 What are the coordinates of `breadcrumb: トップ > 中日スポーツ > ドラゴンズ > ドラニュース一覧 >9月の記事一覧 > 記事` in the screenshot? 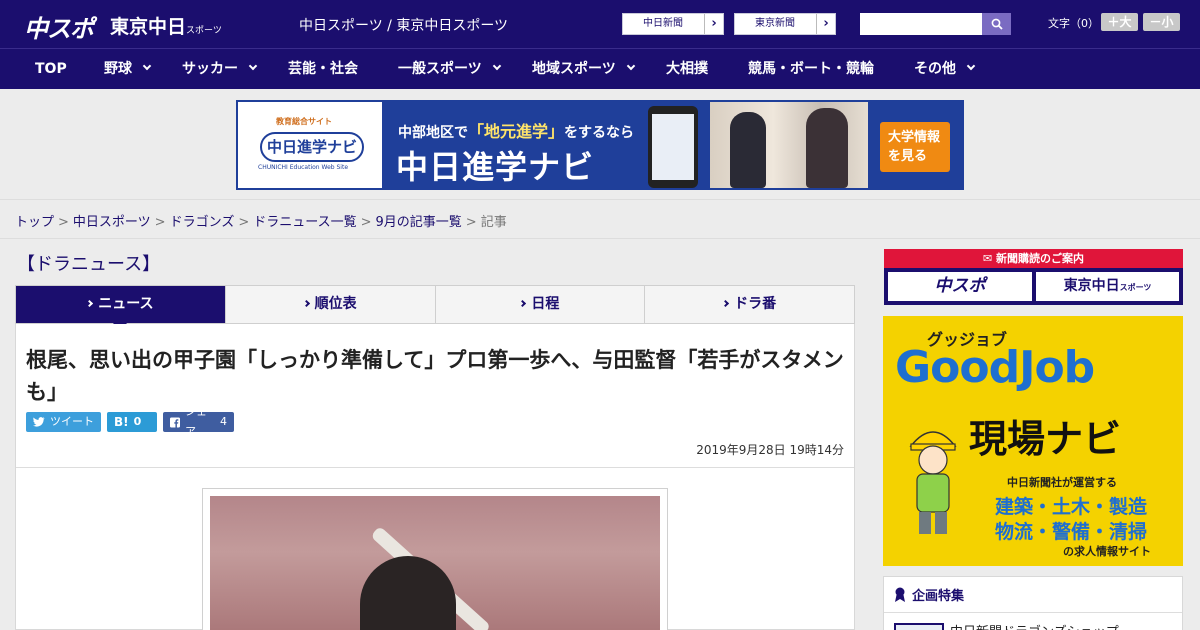 It's located at (261, 220).